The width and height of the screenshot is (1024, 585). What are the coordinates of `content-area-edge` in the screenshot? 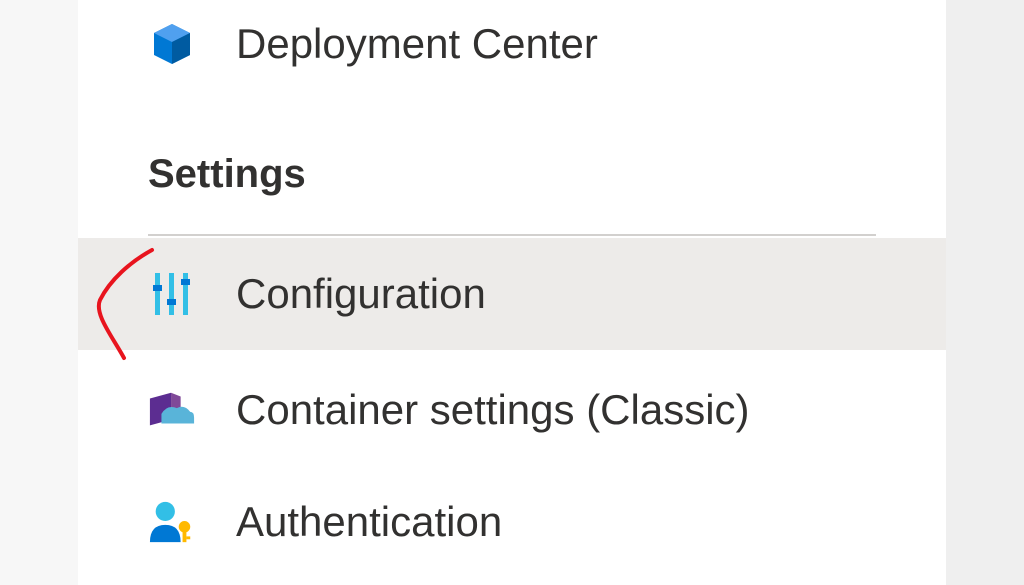 It's located at (985, 292).